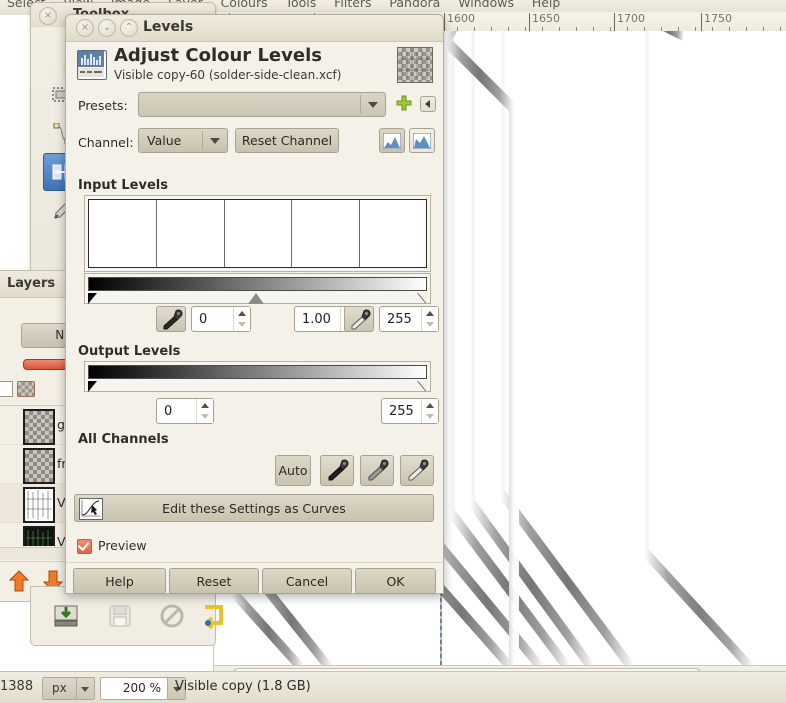  I want to click on all-channels-title: All Channels, so click(123, 439).